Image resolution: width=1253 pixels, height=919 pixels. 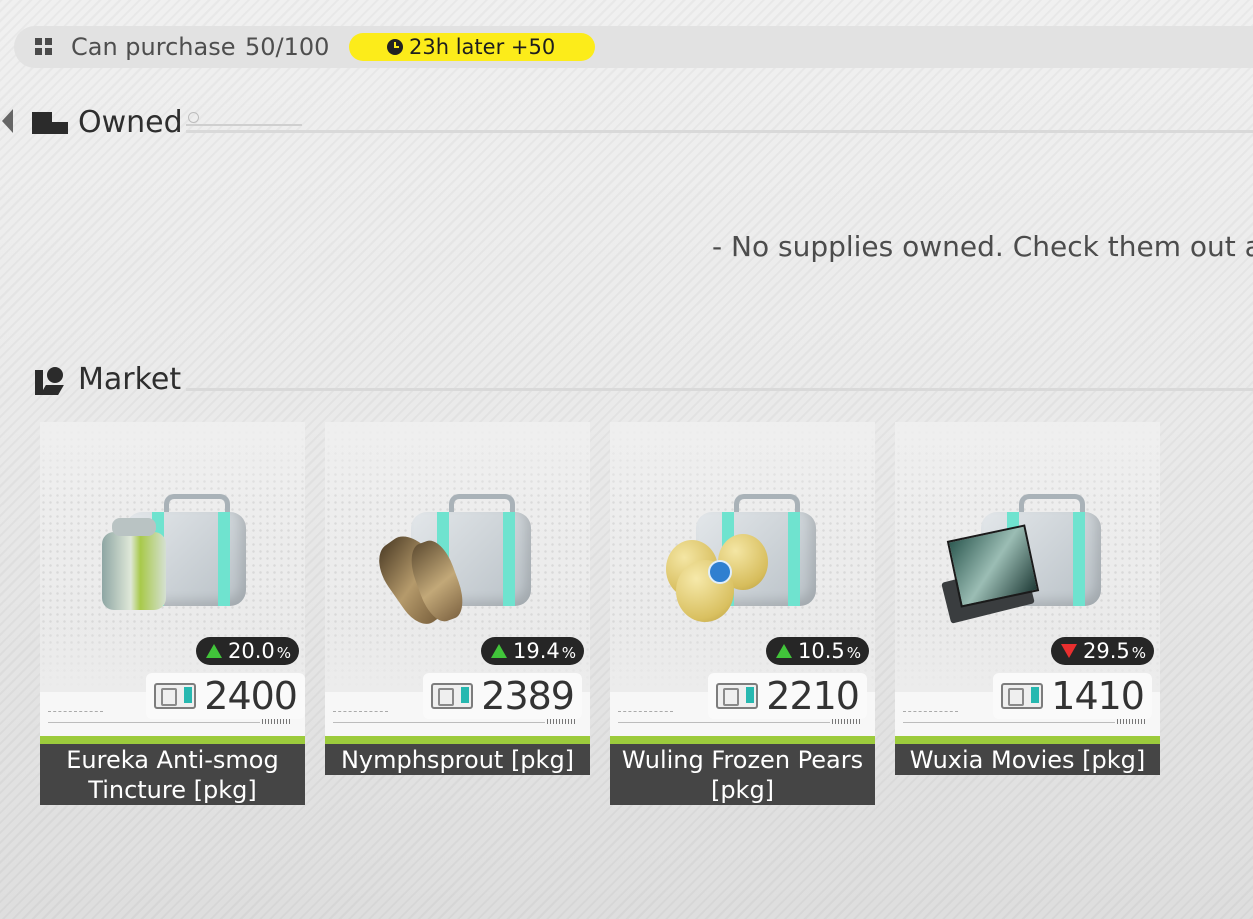 What do you see at coordinates (251, 696) in the screenshot?
I see `item-price: 2400` at bounding box center [251, 696].